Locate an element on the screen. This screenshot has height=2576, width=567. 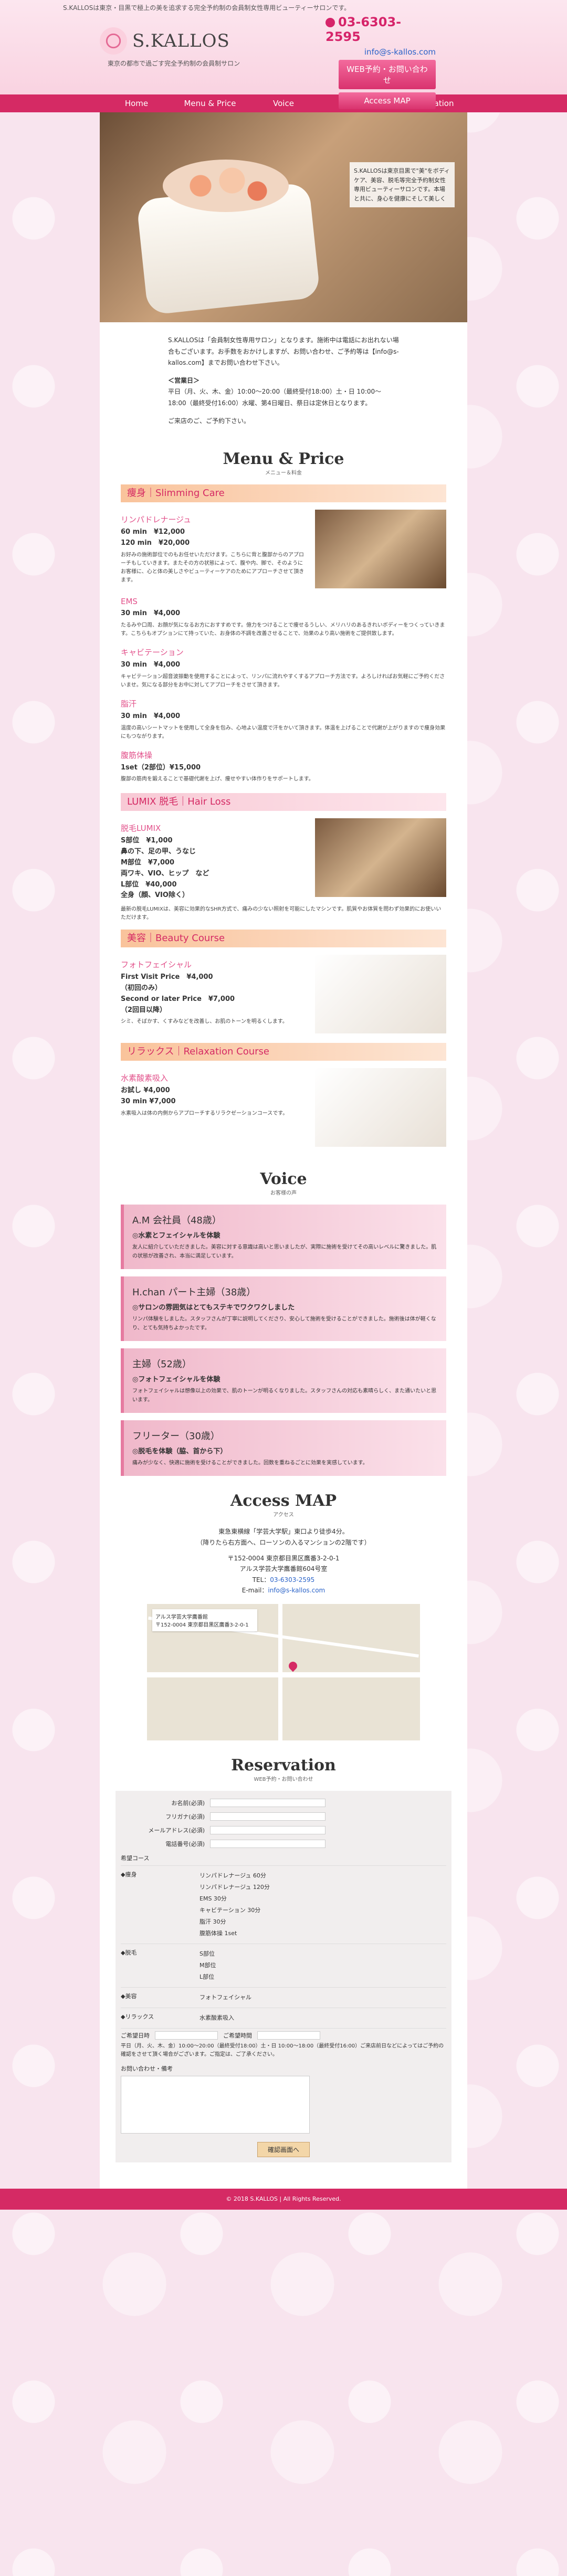
course-option: EMS 30分 is located at coordinates (323, 1899).